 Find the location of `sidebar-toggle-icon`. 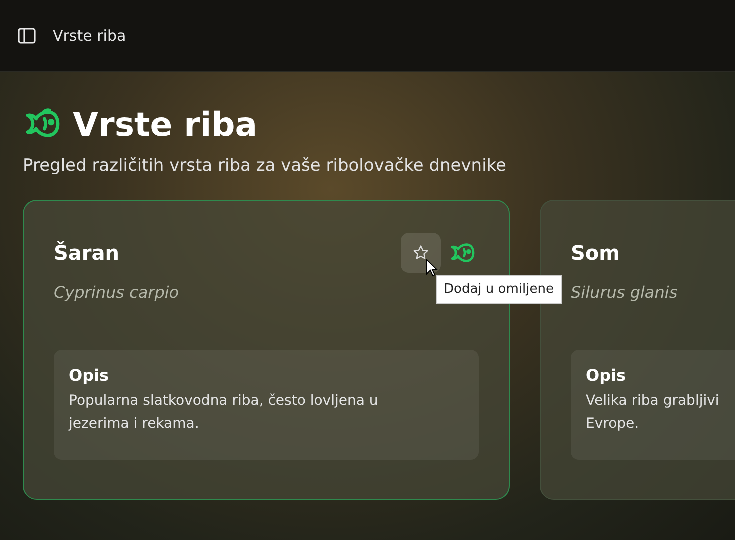

sidebar-toggle-icon is located at coordinates (27, 36).